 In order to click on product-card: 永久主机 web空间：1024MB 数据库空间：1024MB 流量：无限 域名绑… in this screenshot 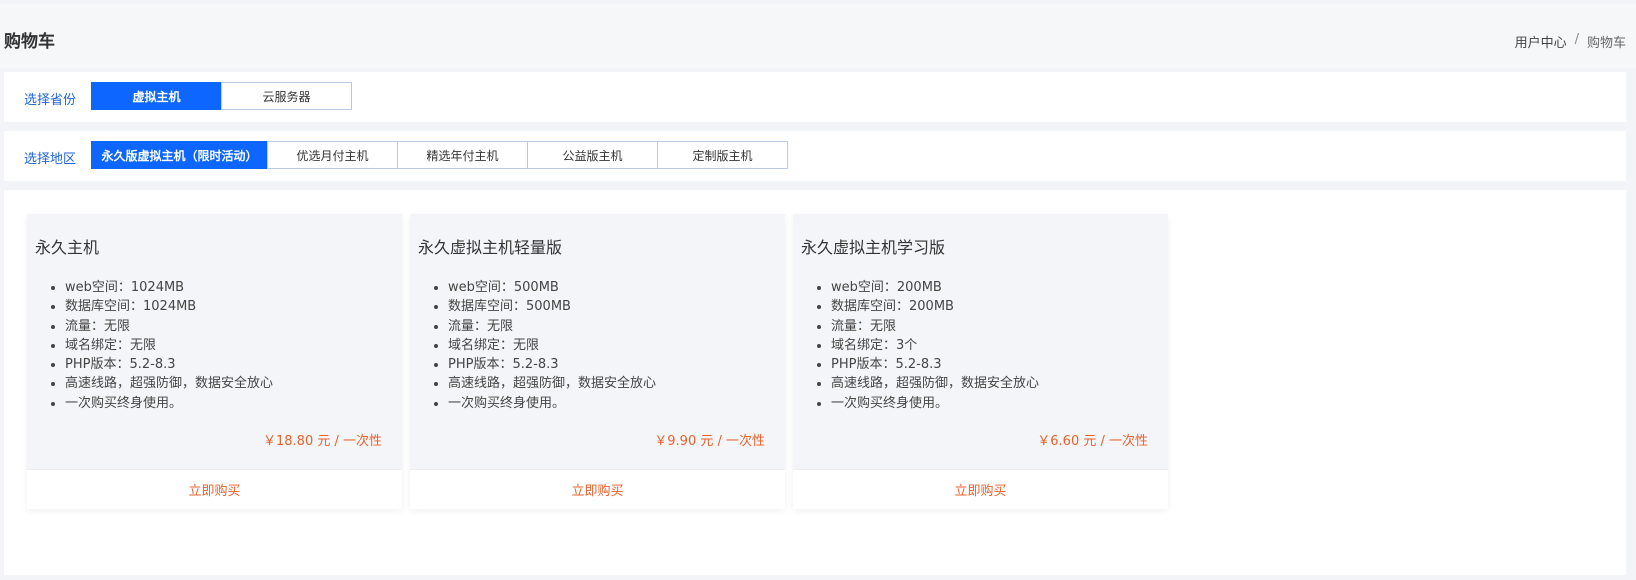, I will do `click(214, 361)`.